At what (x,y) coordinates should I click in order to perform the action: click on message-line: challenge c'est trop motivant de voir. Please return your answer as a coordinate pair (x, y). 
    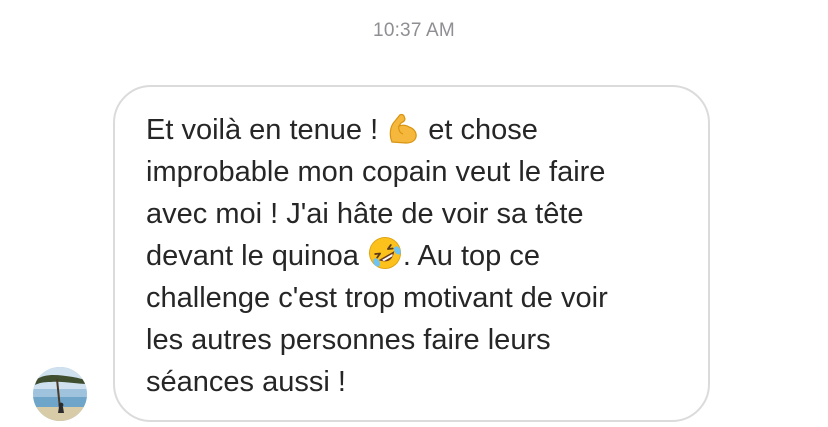
    Looking at the image, I should click on (377, 298).